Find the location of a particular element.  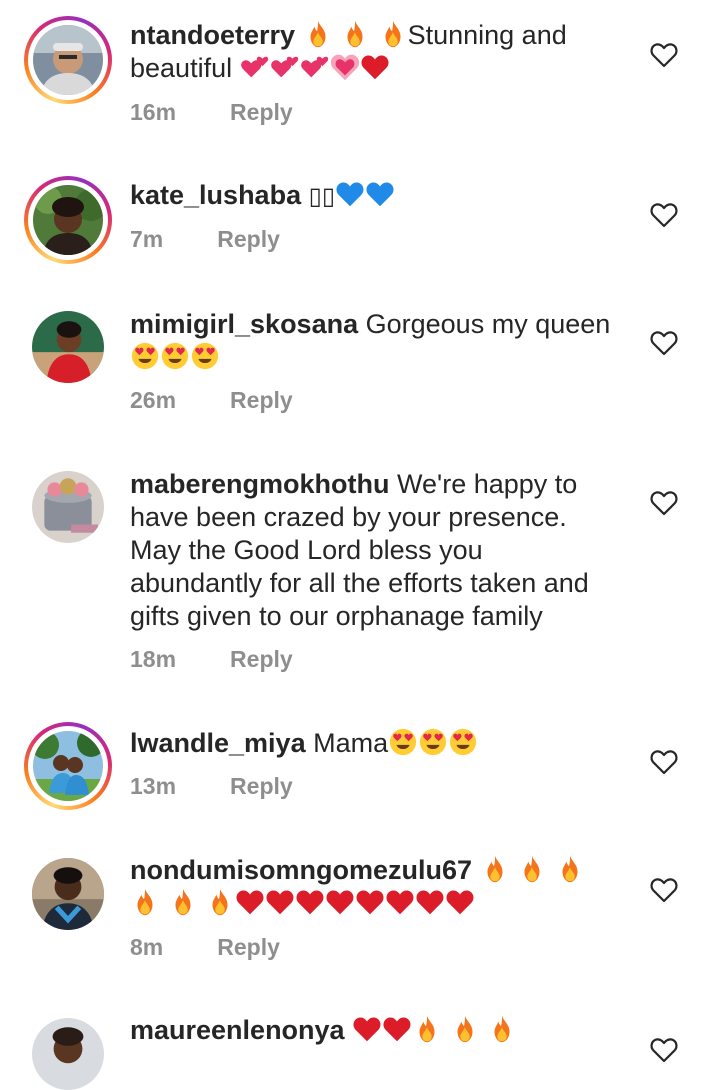

comment-meta: 13m Reply is located at coordinates (211, 786).